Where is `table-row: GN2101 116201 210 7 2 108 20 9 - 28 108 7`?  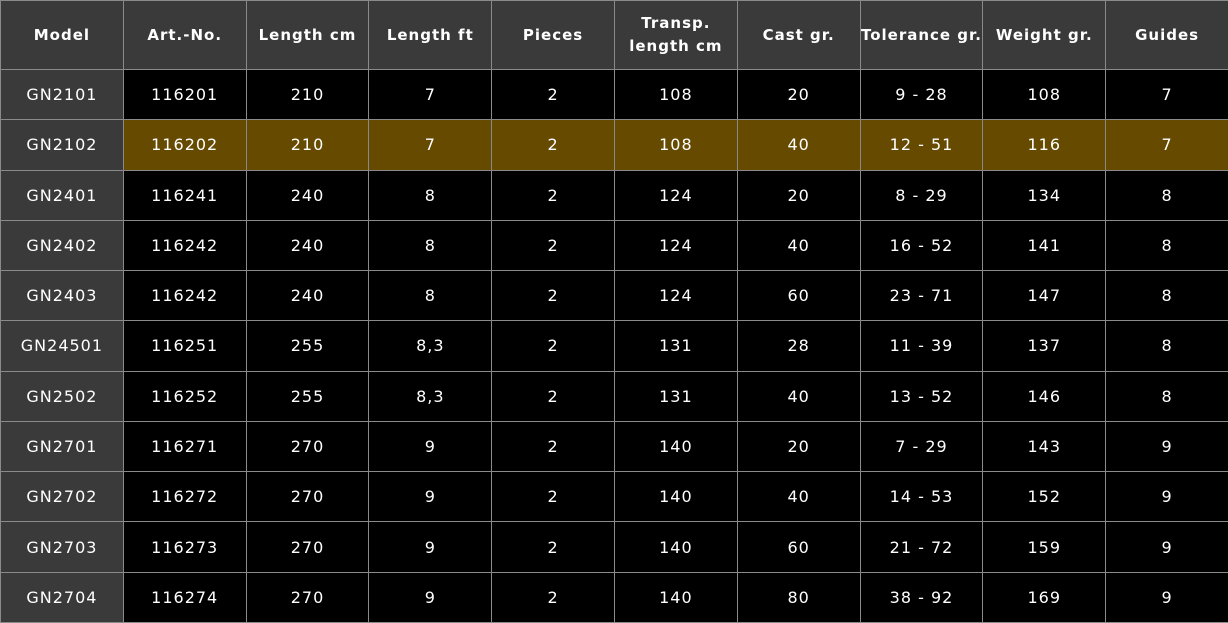
table-row: GN2101 116201 210 7 2 108 20 9 - 28 108 7 is located at coordinates (614, 94).